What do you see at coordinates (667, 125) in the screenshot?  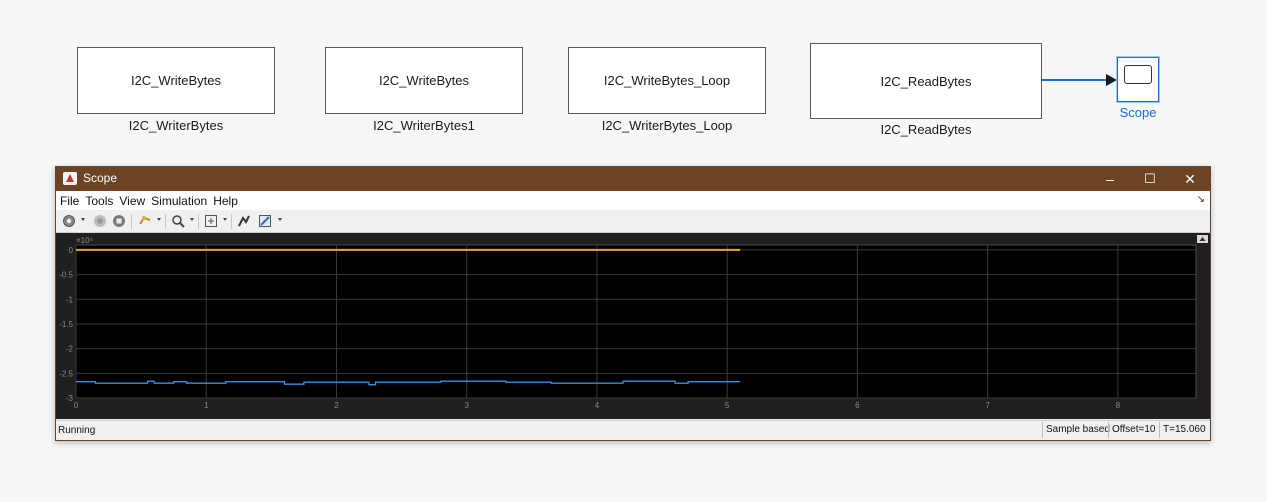 I see `block-caption: I2C_WriterBytes_Loop` at bounding box center [667, 125].